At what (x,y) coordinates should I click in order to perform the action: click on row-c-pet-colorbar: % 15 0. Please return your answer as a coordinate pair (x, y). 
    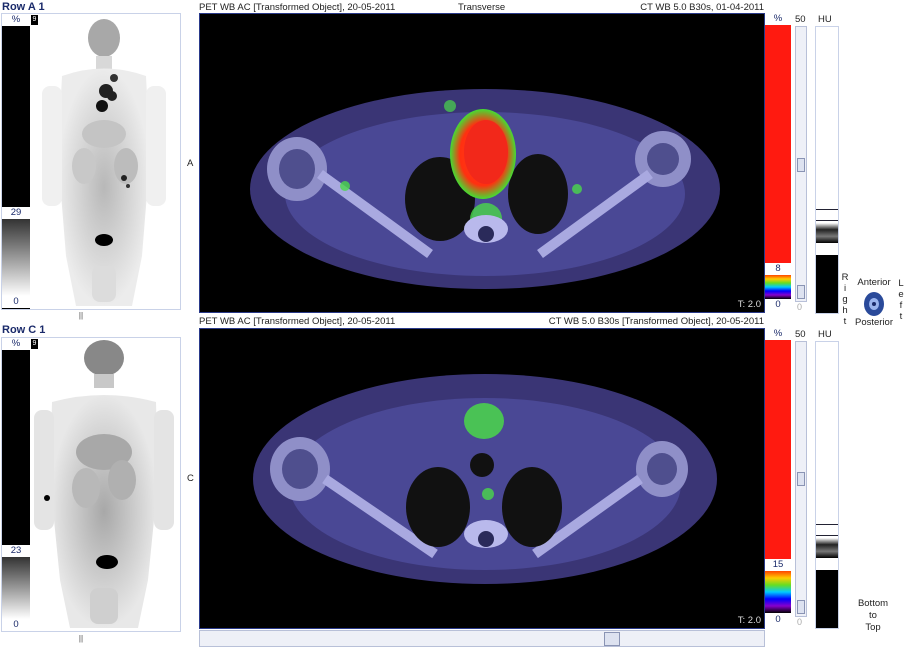
    Looking at the image, I should click on (778, 478).